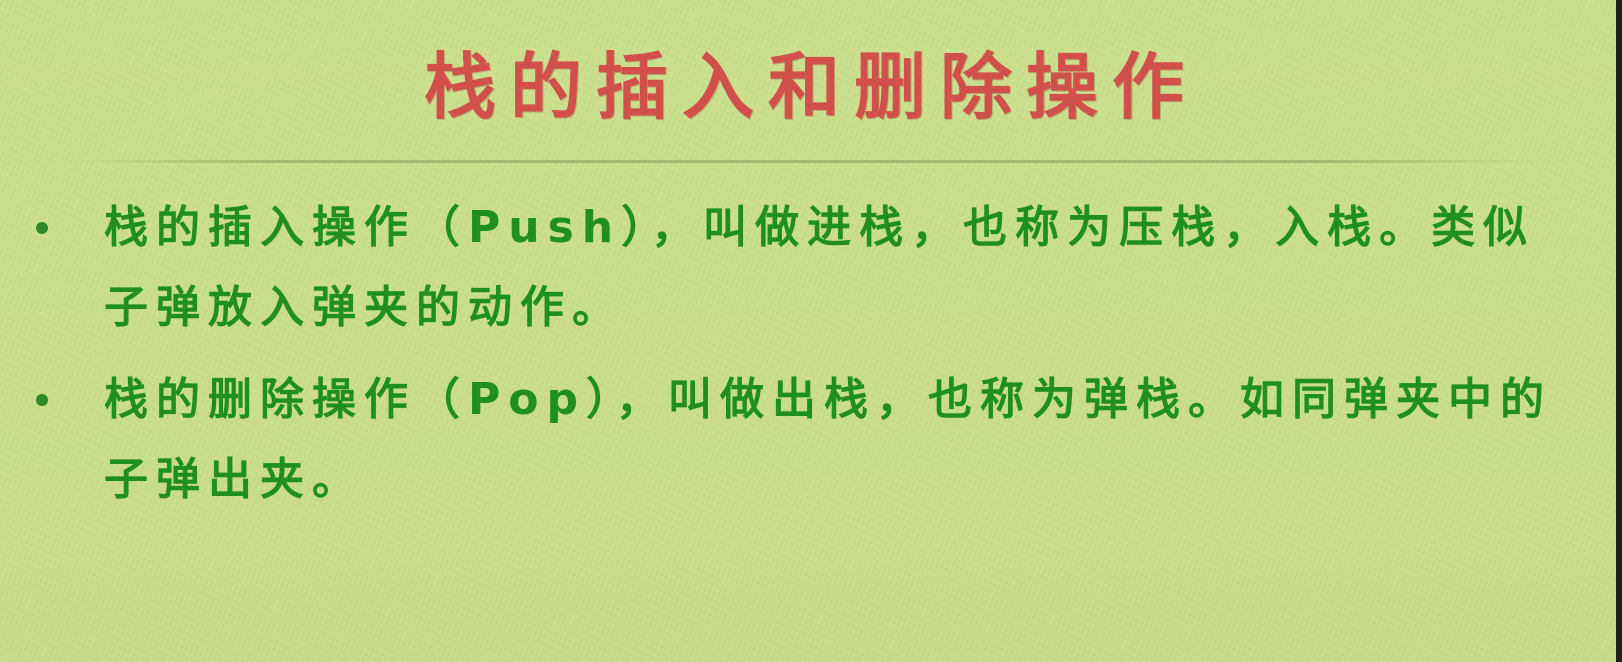  I want to click on slide-title: 栈的插入和删除操作, so click(810, 86).